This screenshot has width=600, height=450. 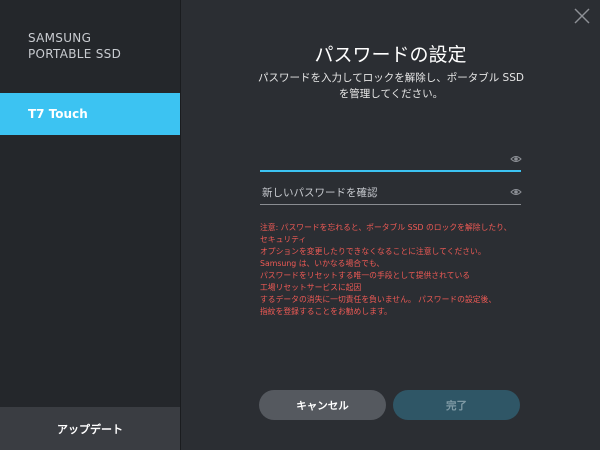 I want to click on confirm-password-underline, so click(x=390, y=204).